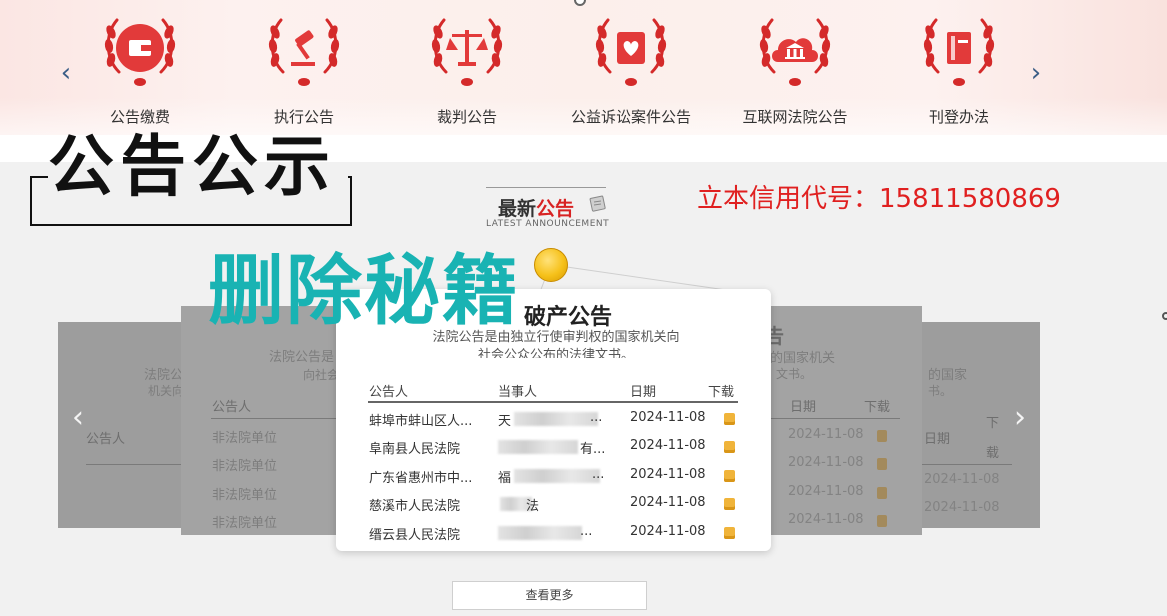 This screenshot has height=616, width=1167. Describe the element at coordinates (549, 595) in the screenshot. I see `view-more-button: 查看更多` at that location.